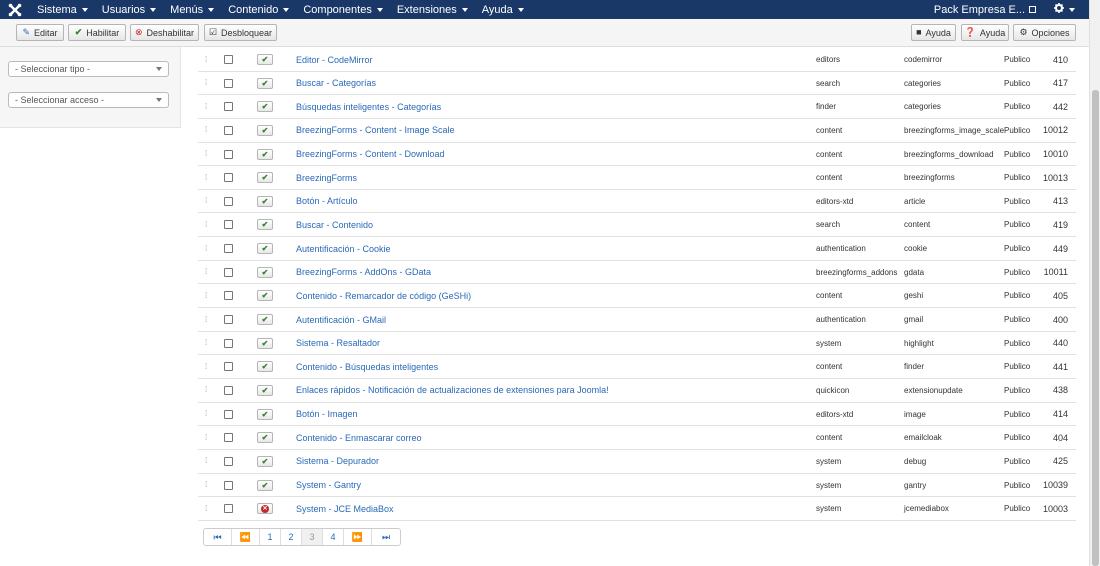 This screenshot has height=566, width=1100. Describe the element at coordinates (40, 32) in the screenshot. I see `edit-button: ✎ Editar` at that location.